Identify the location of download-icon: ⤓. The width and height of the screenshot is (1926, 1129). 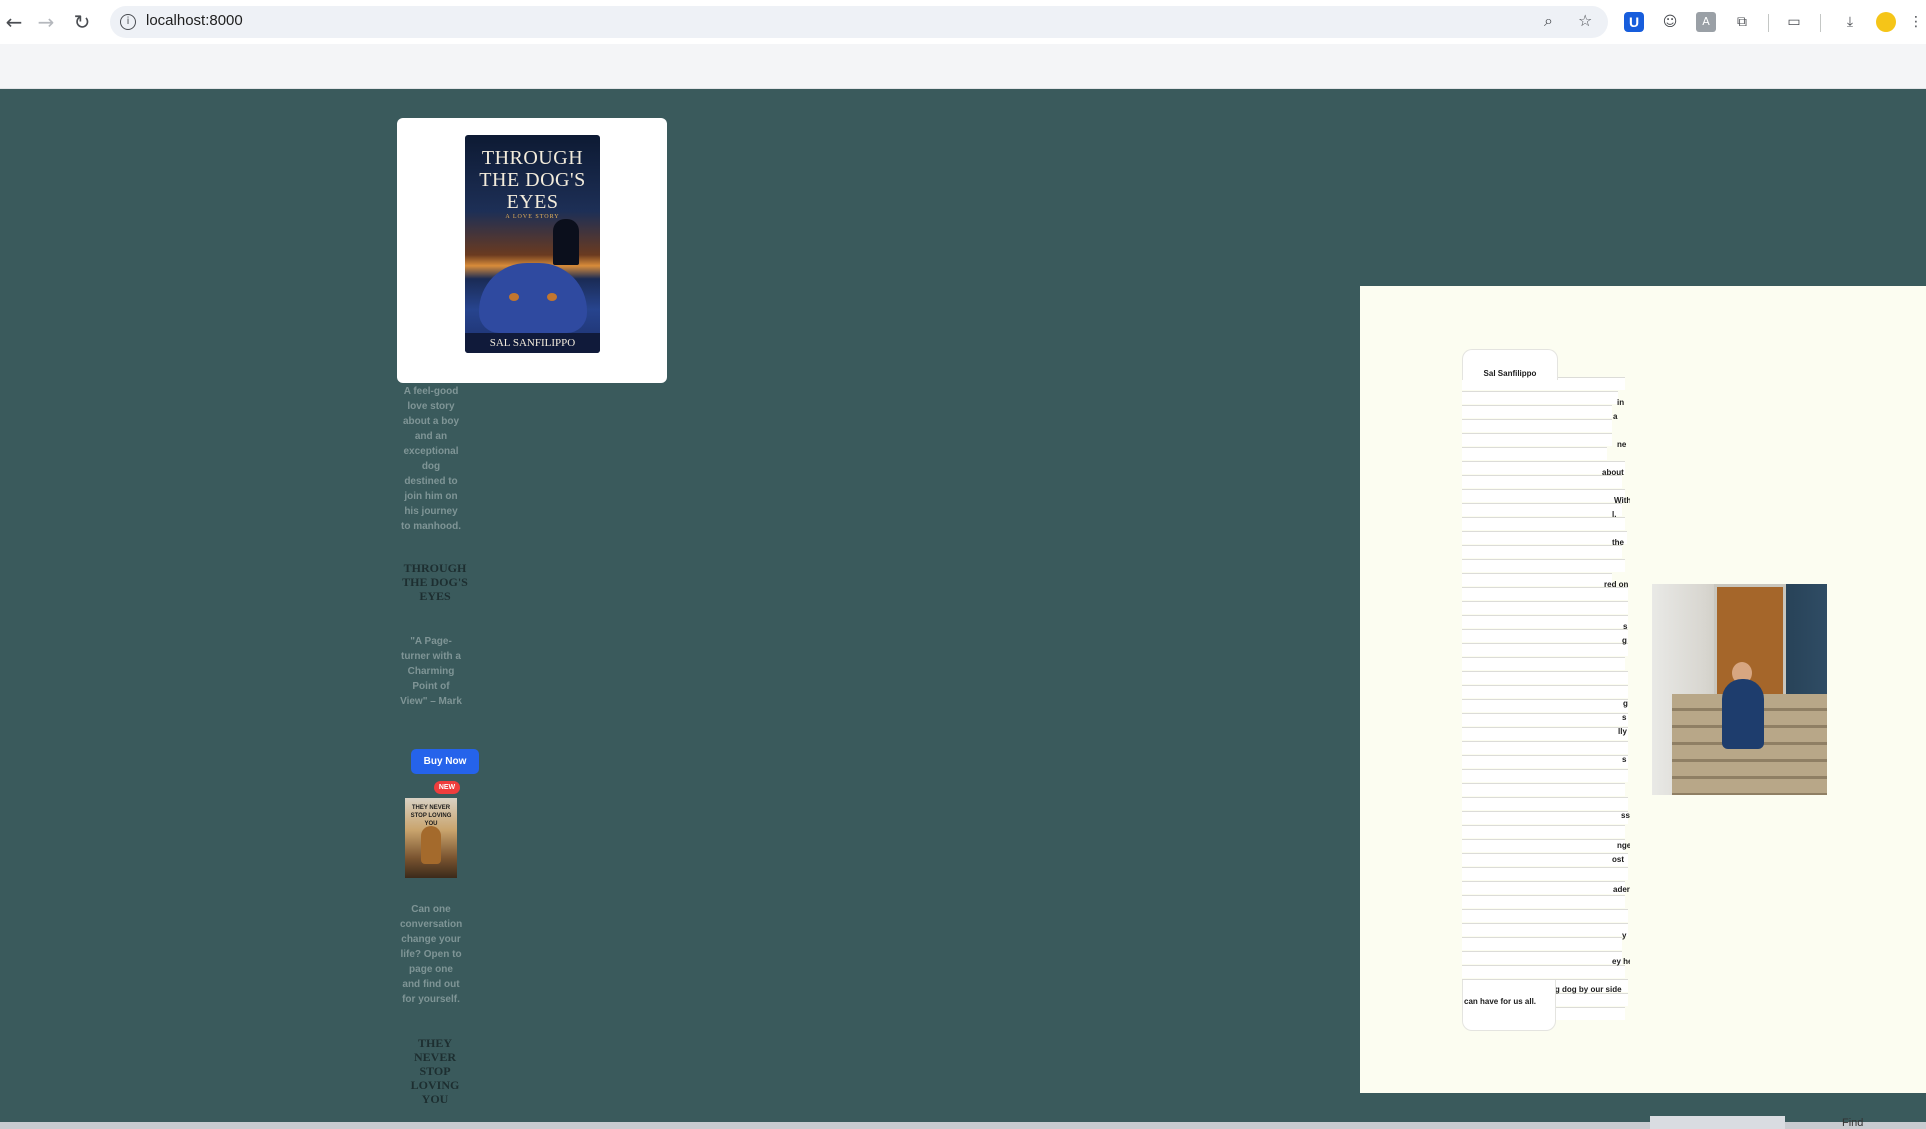
(1850, 22).